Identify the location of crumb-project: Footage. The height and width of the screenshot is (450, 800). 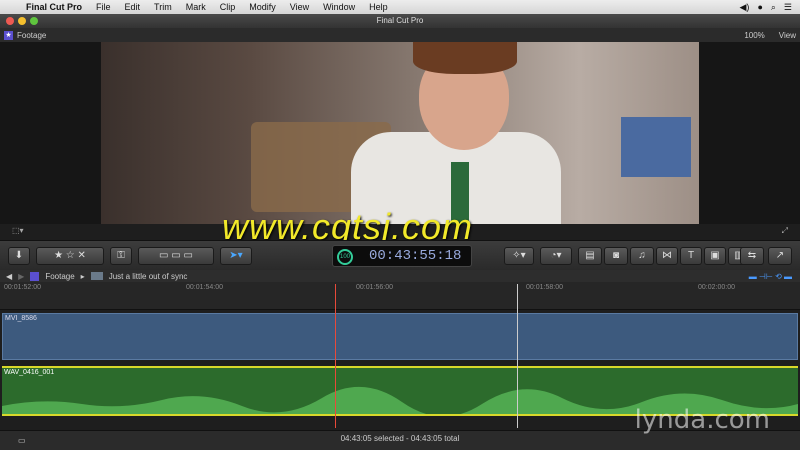
(59, 276).